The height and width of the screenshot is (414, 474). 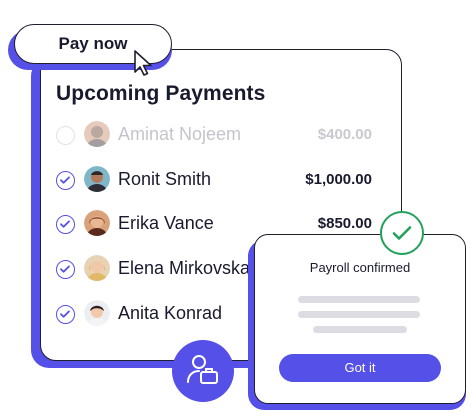 I want to click on payee-name: Anita Konrad, so click(x=170, y=313).